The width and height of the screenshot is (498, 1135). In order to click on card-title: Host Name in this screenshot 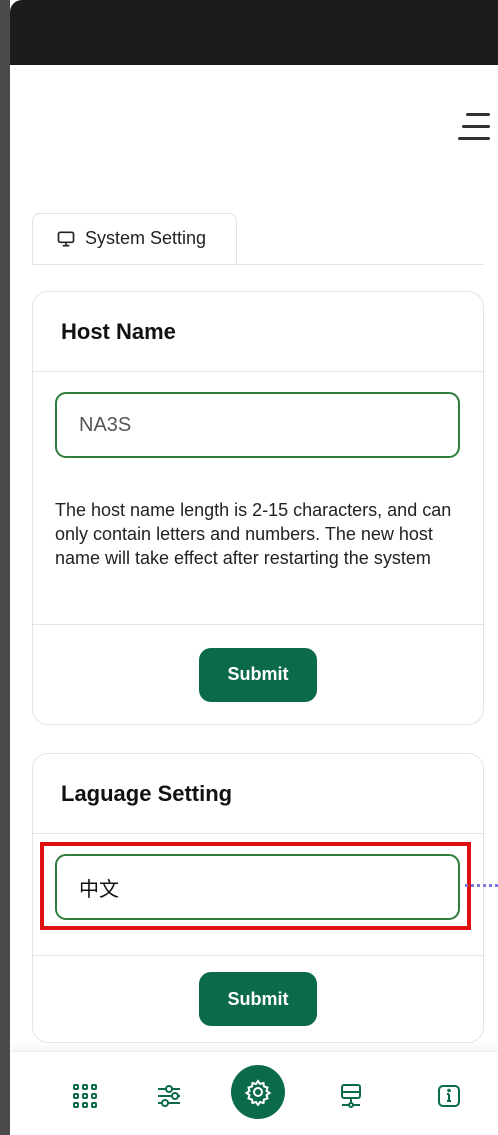, I will do `click(258, 332)`.